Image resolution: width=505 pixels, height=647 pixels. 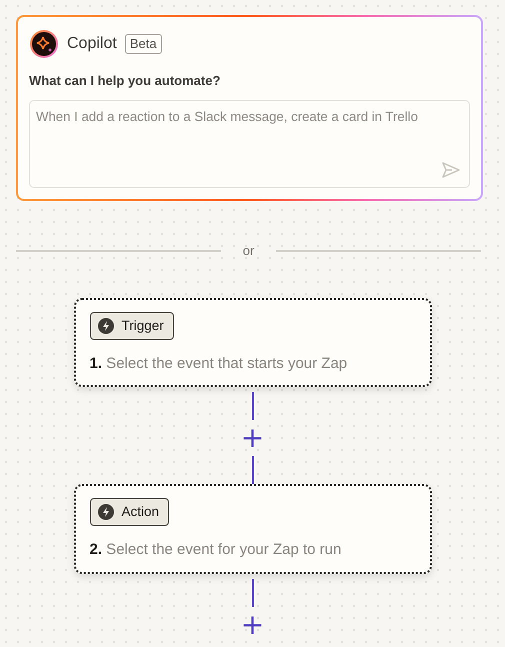 What do you see at coordinates (132, 326) in the screenshot?
I see `step-tag: Trigger` at bounding box center [132, 326].